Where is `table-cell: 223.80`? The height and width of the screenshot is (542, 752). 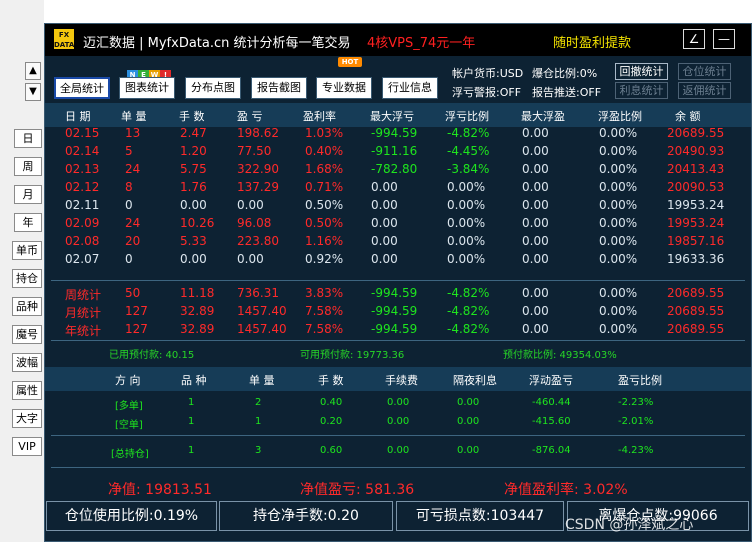 table-cell: 223.80 is located at coordinates (258, 241).